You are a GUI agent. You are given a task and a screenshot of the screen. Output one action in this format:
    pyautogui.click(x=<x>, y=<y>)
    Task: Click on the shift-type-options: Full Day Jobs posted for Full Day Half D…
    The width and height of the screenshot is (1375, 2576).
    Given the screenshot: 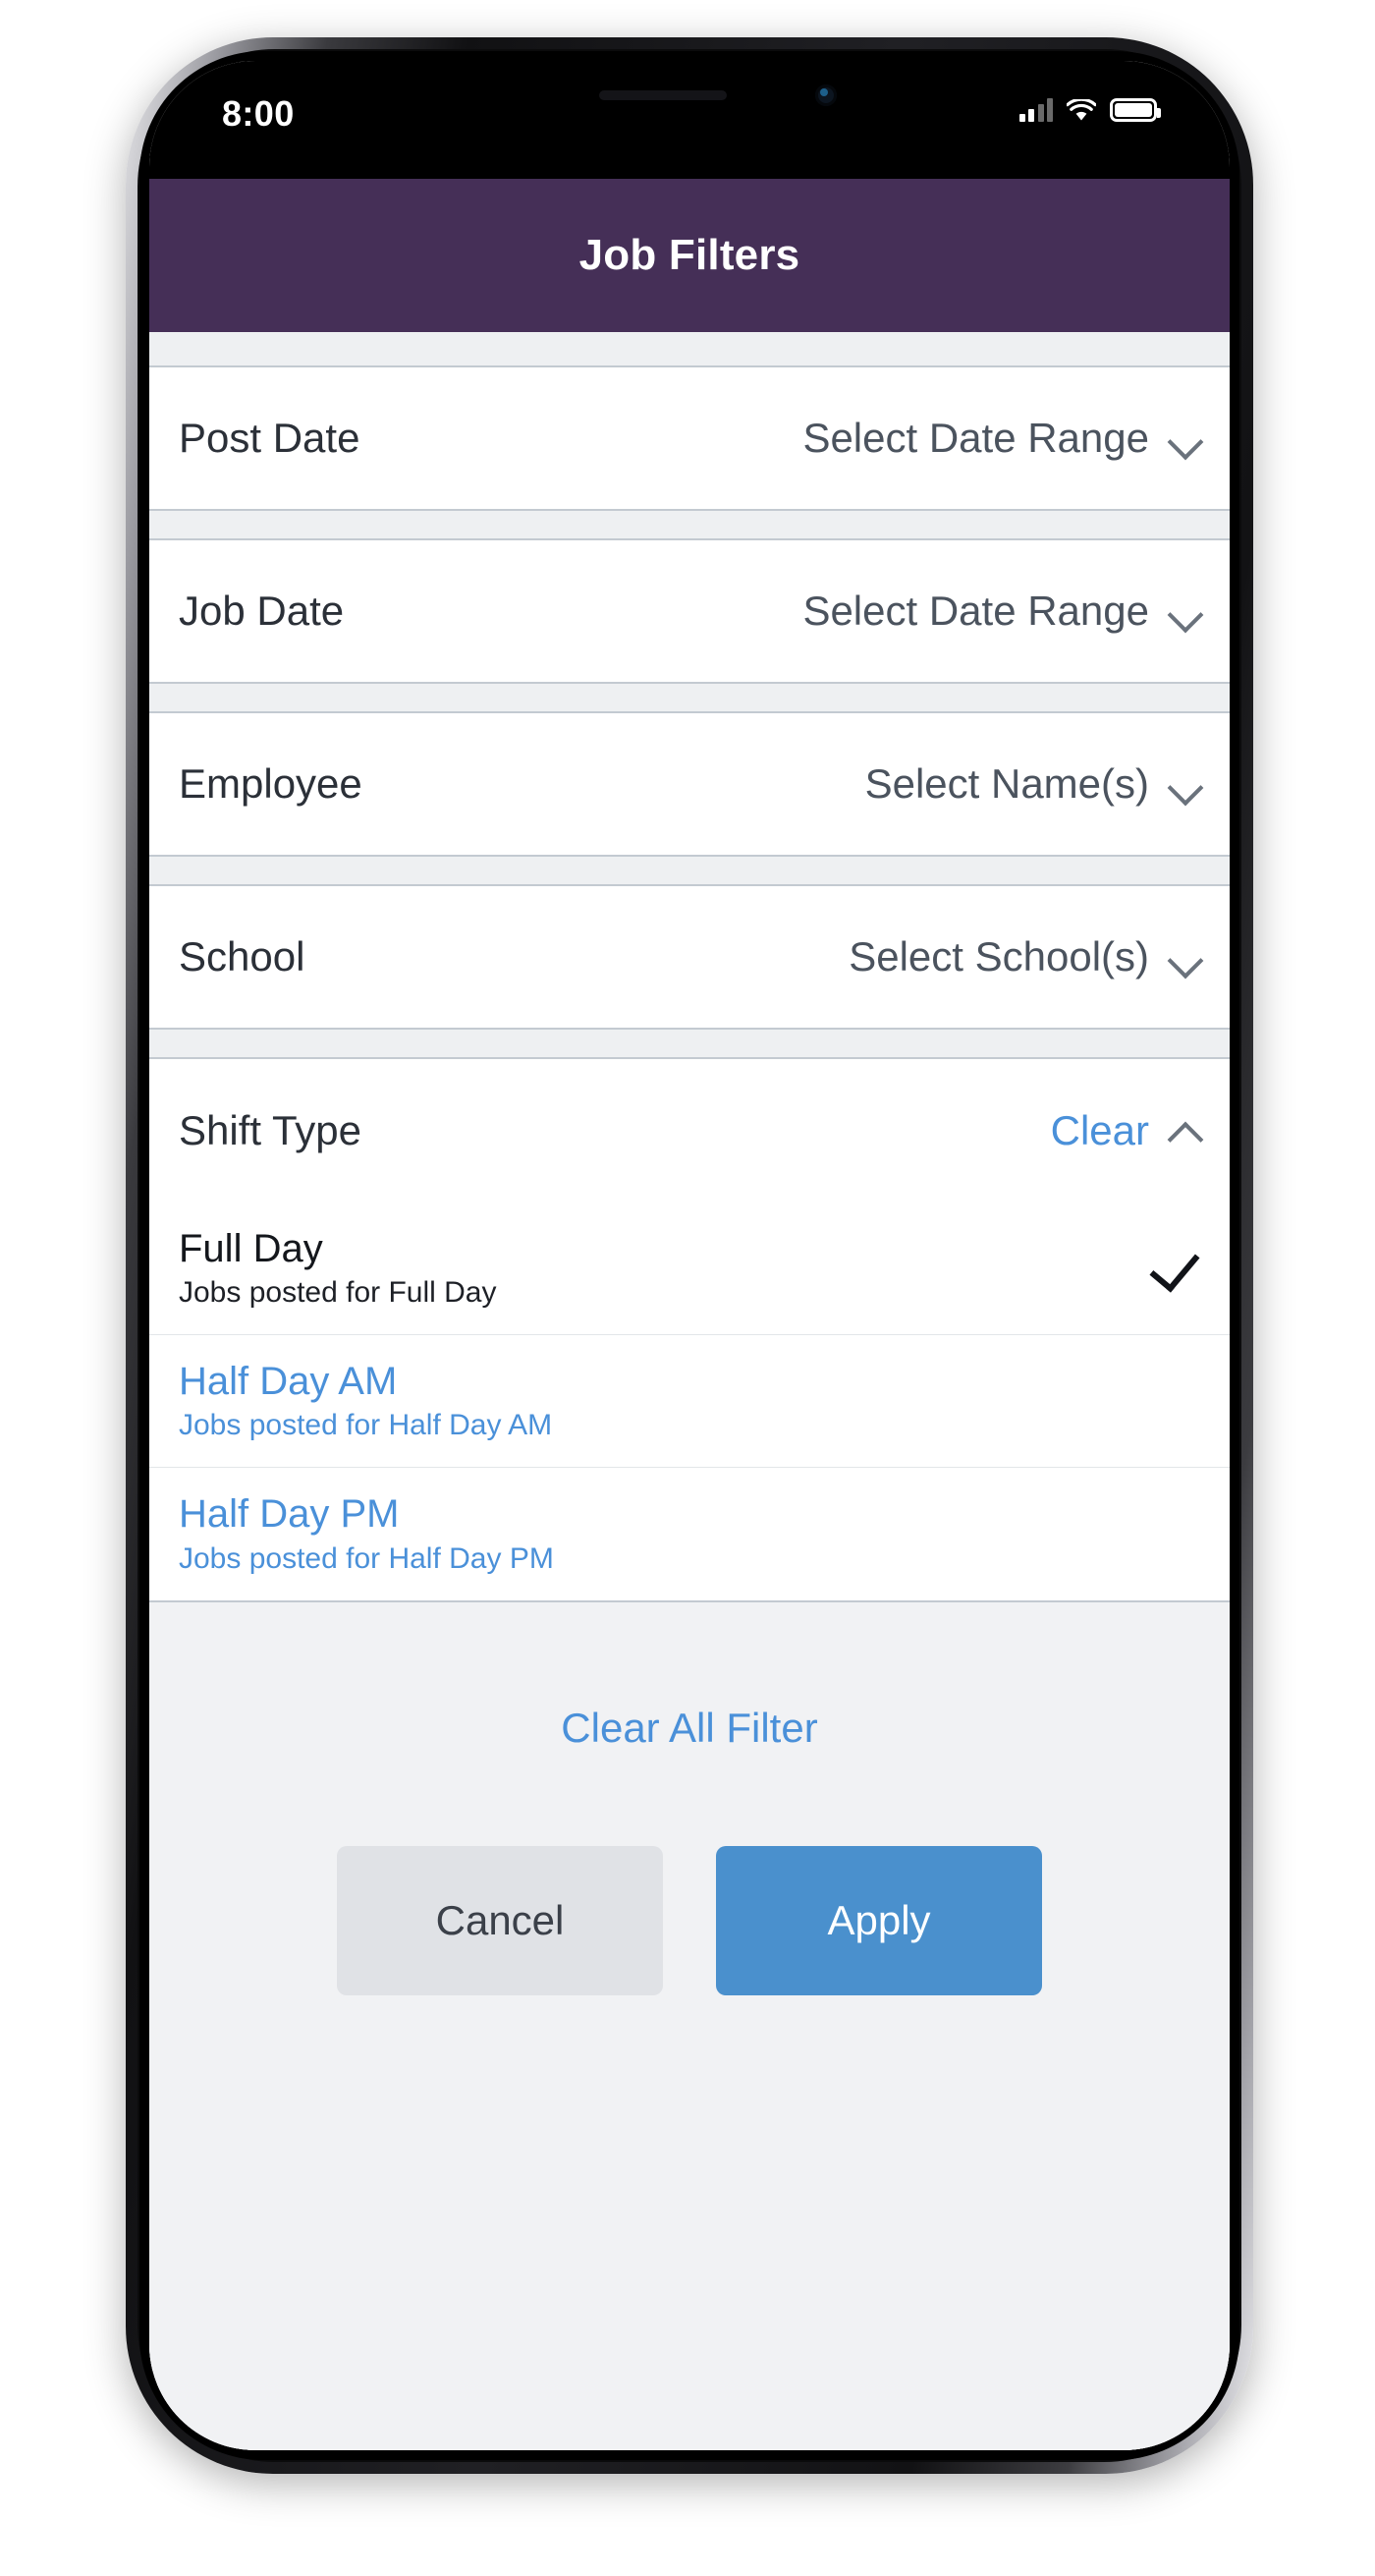 What is the action you would take?
    pyautogui.click(x=689, y=1402)
    